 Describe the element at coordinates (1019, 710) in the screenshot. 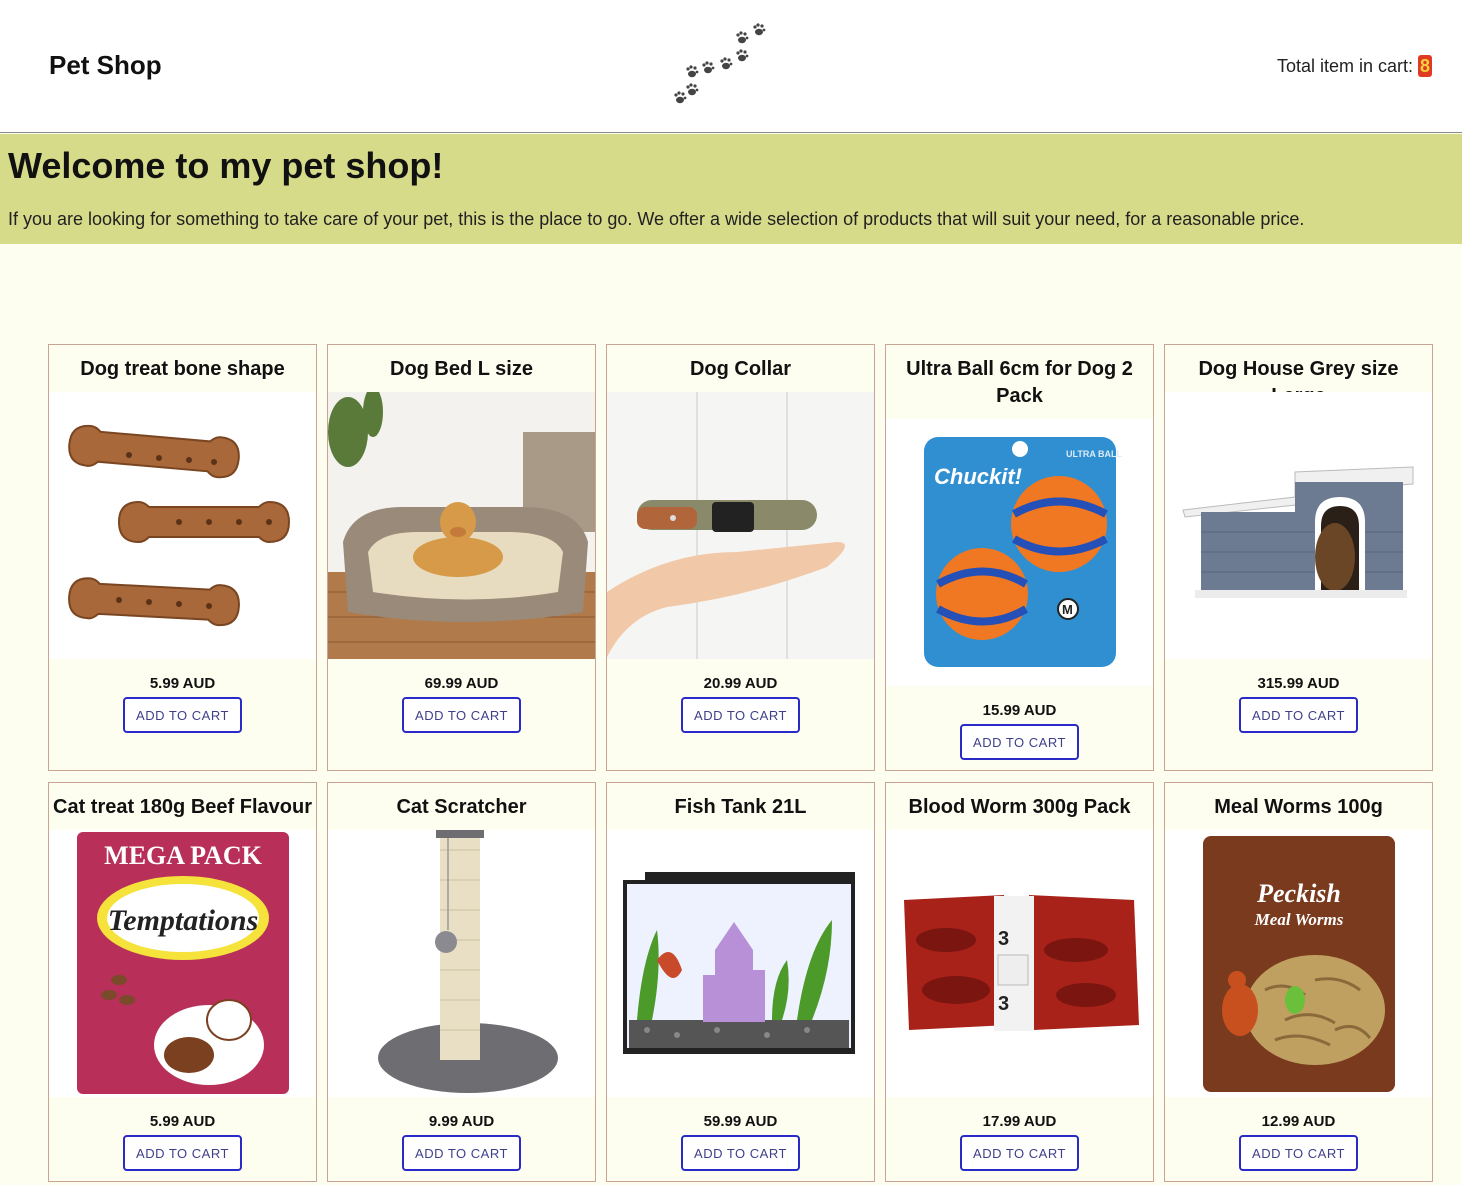

I see `product-price: 15.99 AUD` at that location.